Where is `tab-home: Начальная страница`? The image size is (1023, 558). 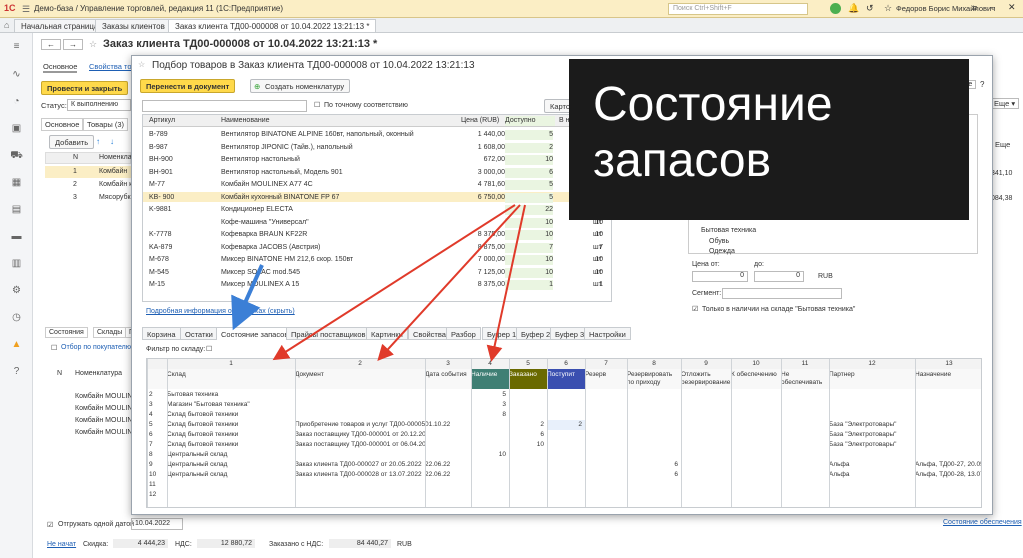
tab-home: Начальная страница is located at coordinates (60, 25).